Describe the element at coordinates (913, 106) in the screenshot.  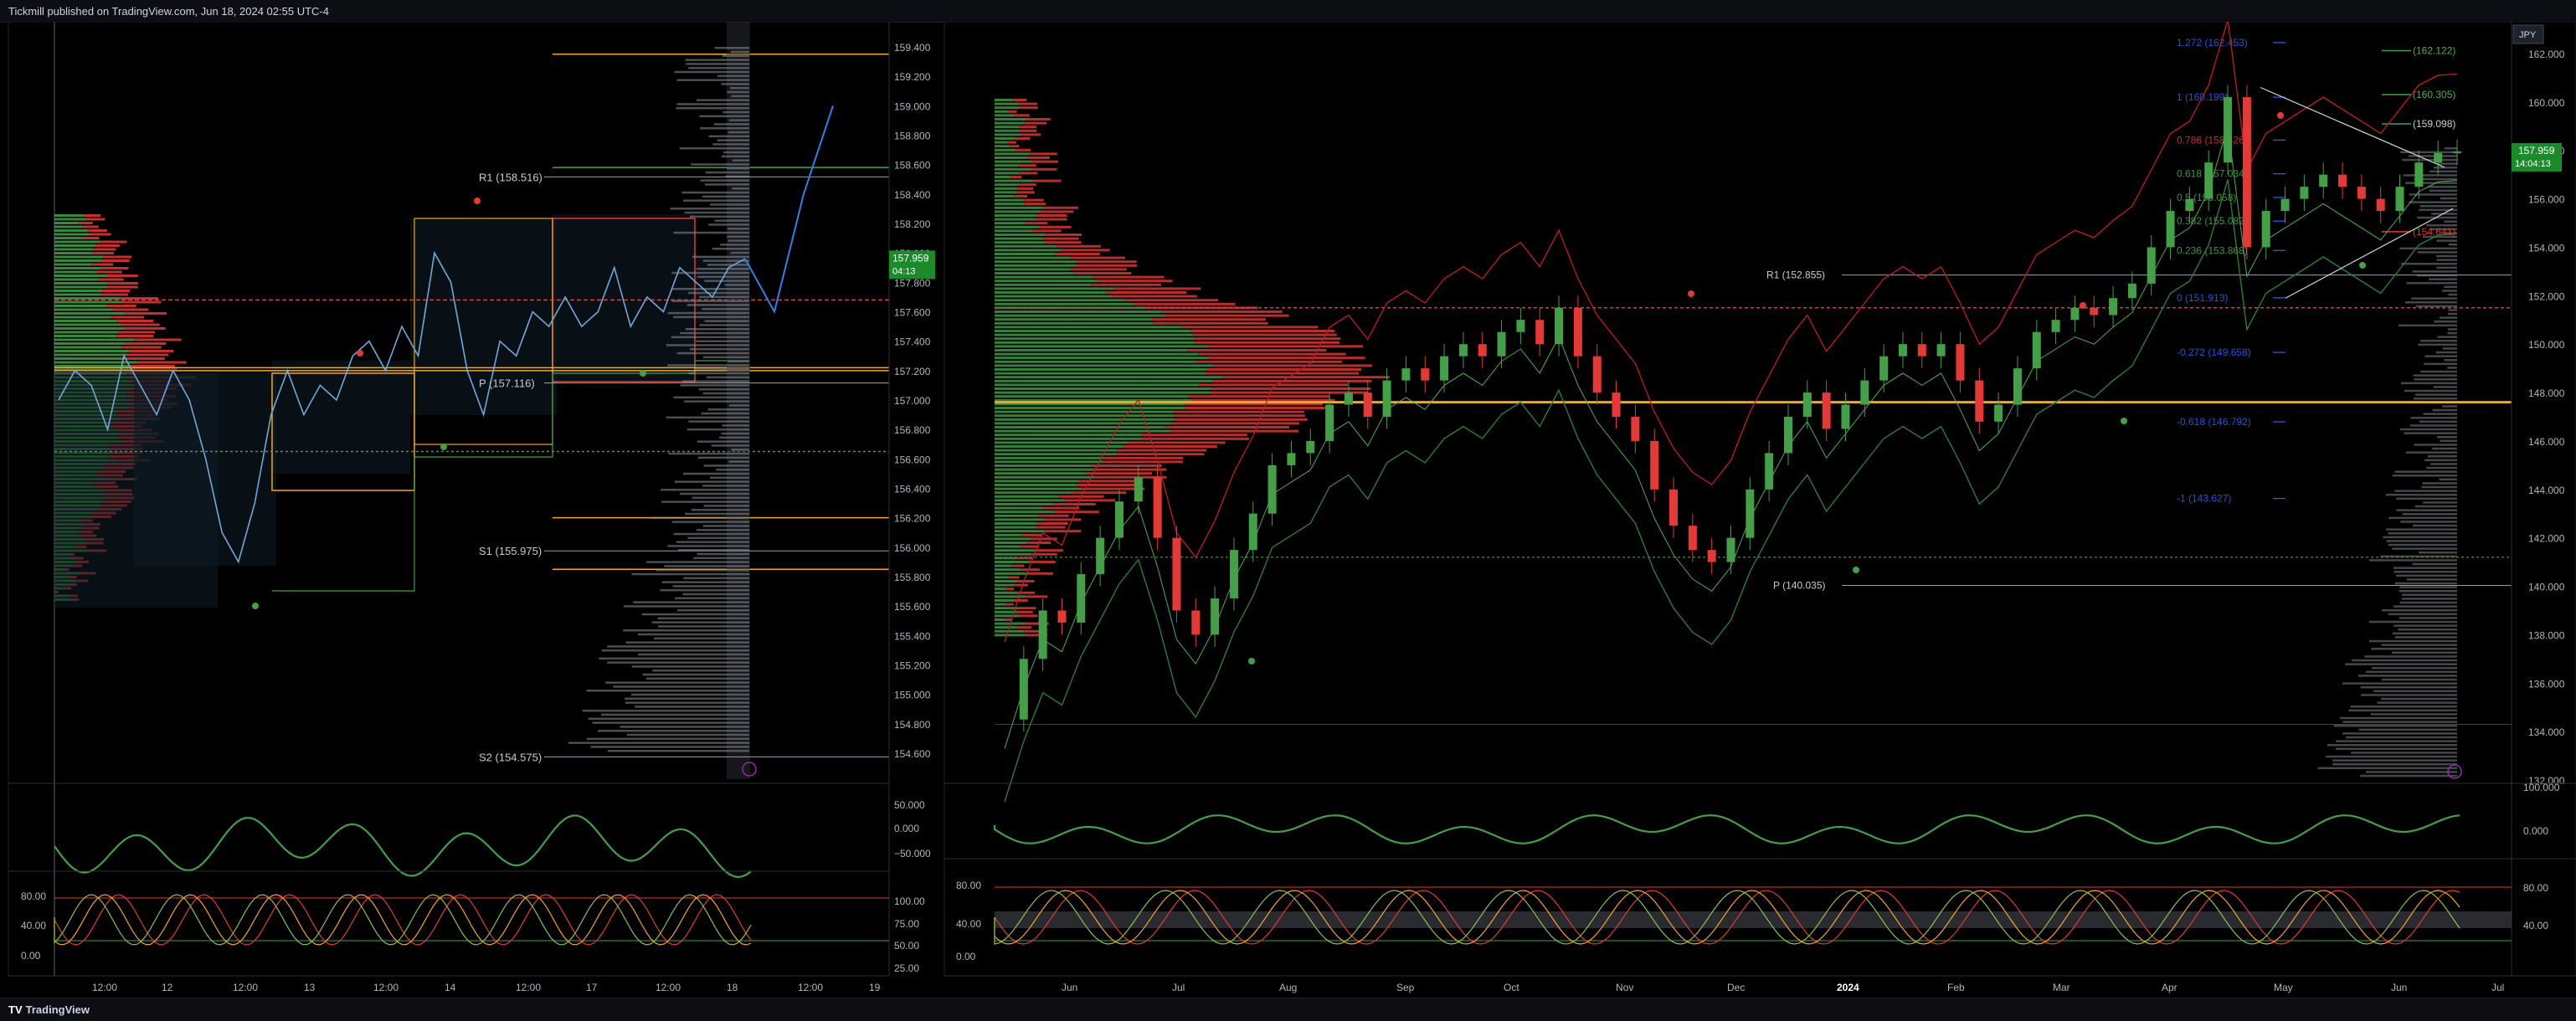
I see `price-tick: 159.000` at that location.